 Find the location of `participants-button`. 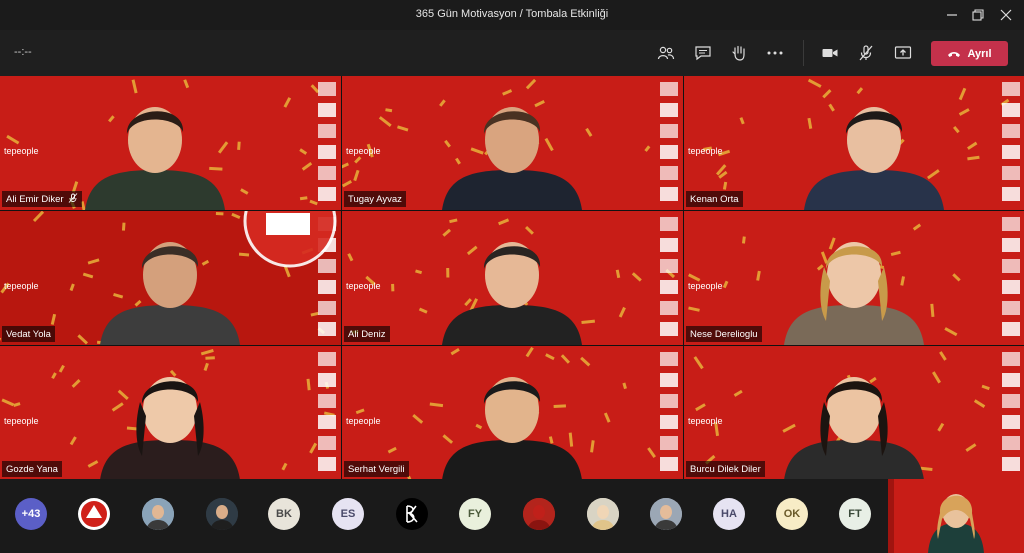

participants-button is located at coordinates (666, 53).